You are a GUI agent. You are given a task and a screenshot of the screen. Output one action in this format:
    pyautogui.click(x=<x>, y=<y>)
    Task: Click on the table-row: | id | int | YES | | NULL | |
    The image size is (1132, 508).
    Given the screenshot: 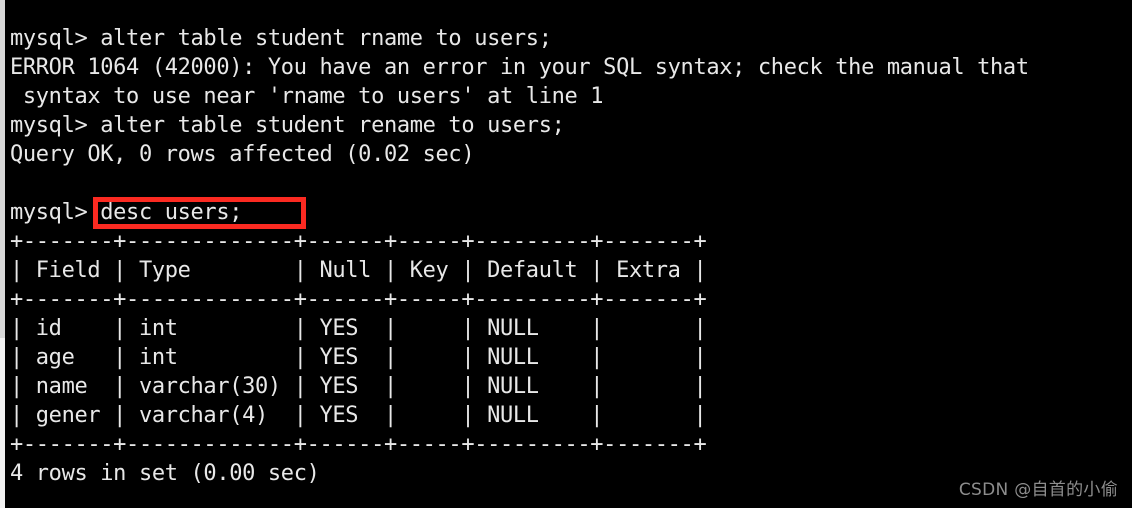 What is the action you would take?
    pyautogui.click(x=358, y=328)
    